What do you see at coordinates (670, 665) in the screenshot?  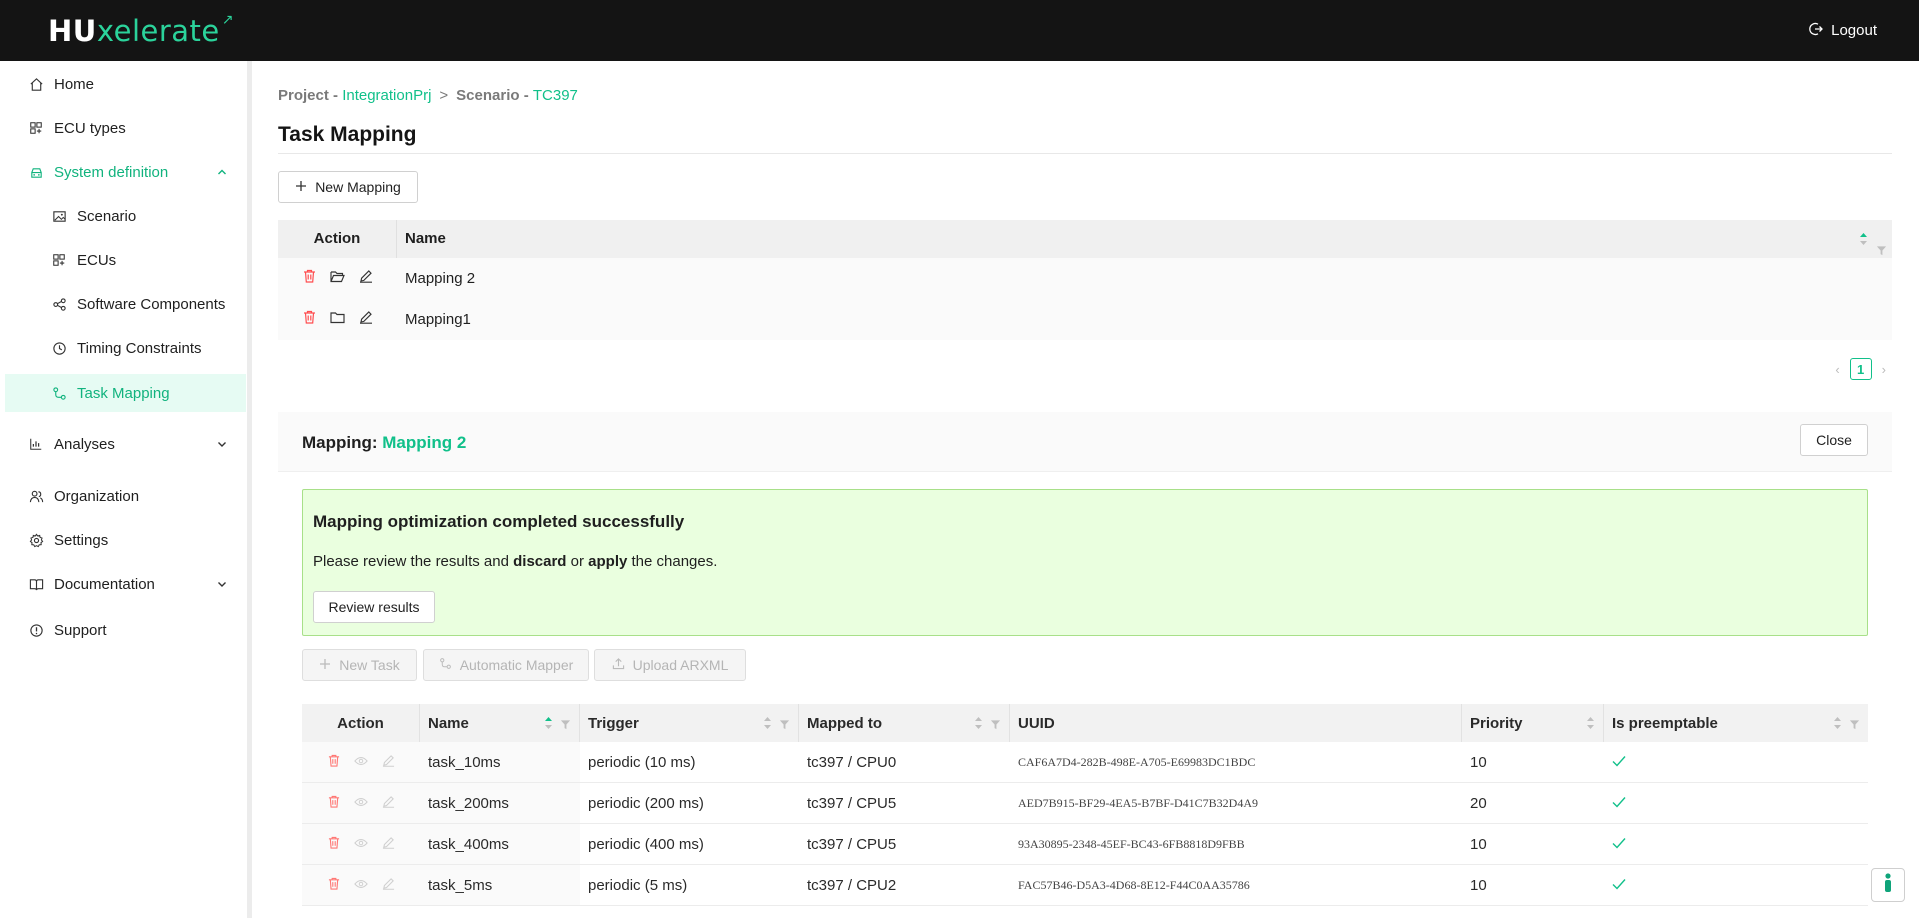 I see `upload-arxml-button: Upload ARXML` at bounding box center [670, 665].